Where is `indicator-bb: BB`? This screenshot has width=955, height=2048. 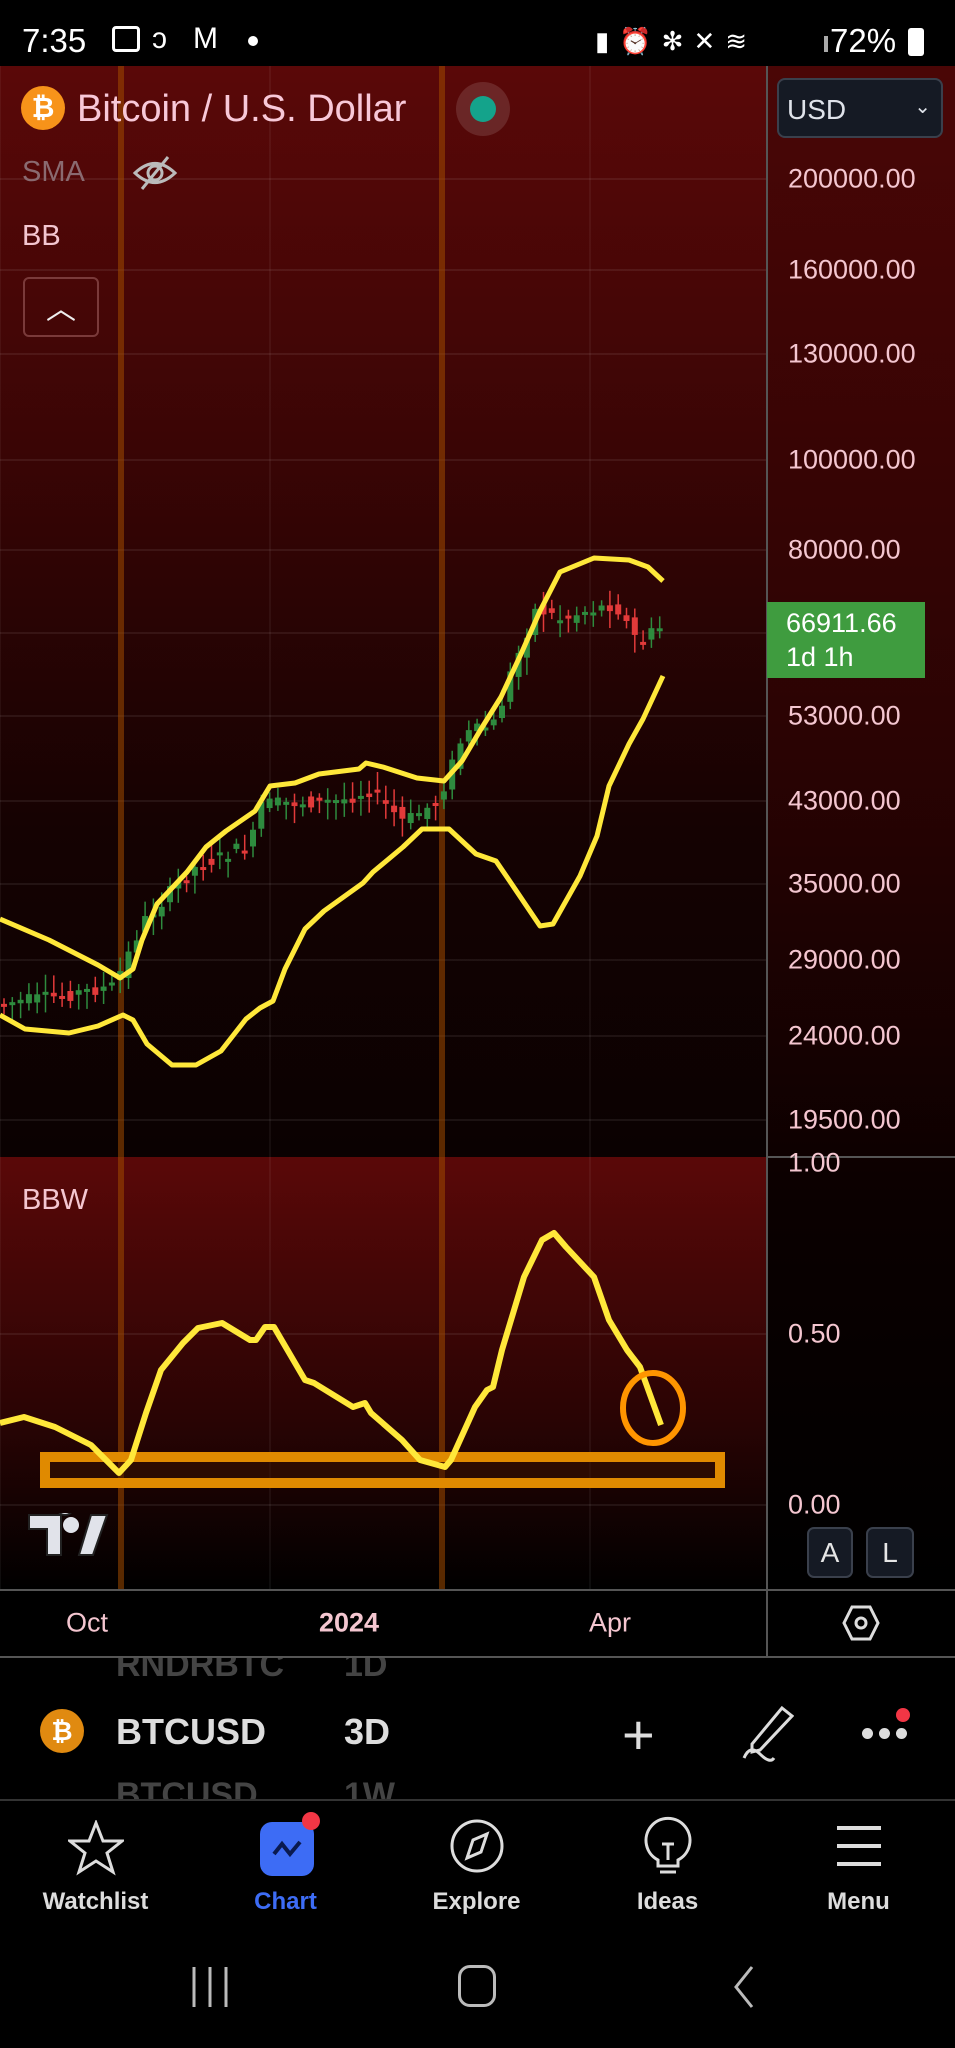 indicator-bb: BB is located at coordinates (41, 236).